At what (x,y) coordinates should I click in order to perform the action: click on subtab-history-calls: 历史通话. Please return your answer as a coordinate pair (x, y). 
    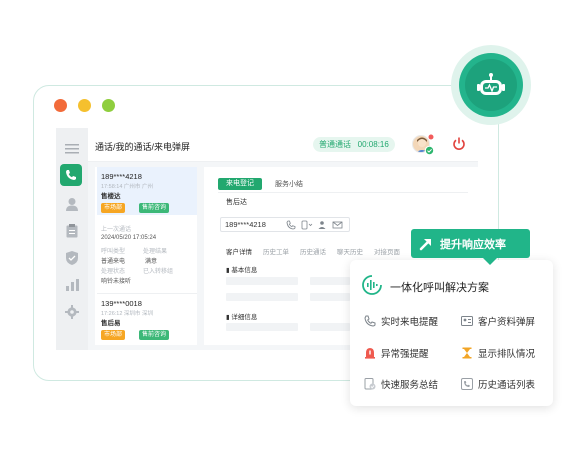
    Looking at the image, I should click on (313, 251).